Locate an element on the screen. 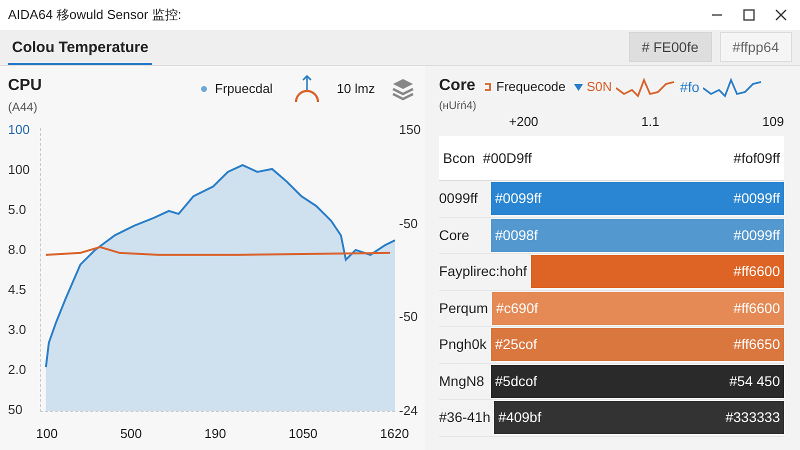 The width and height of the screenshot is (800, 450). axis-tick-label: -24 is located at coordinates (409, 411).